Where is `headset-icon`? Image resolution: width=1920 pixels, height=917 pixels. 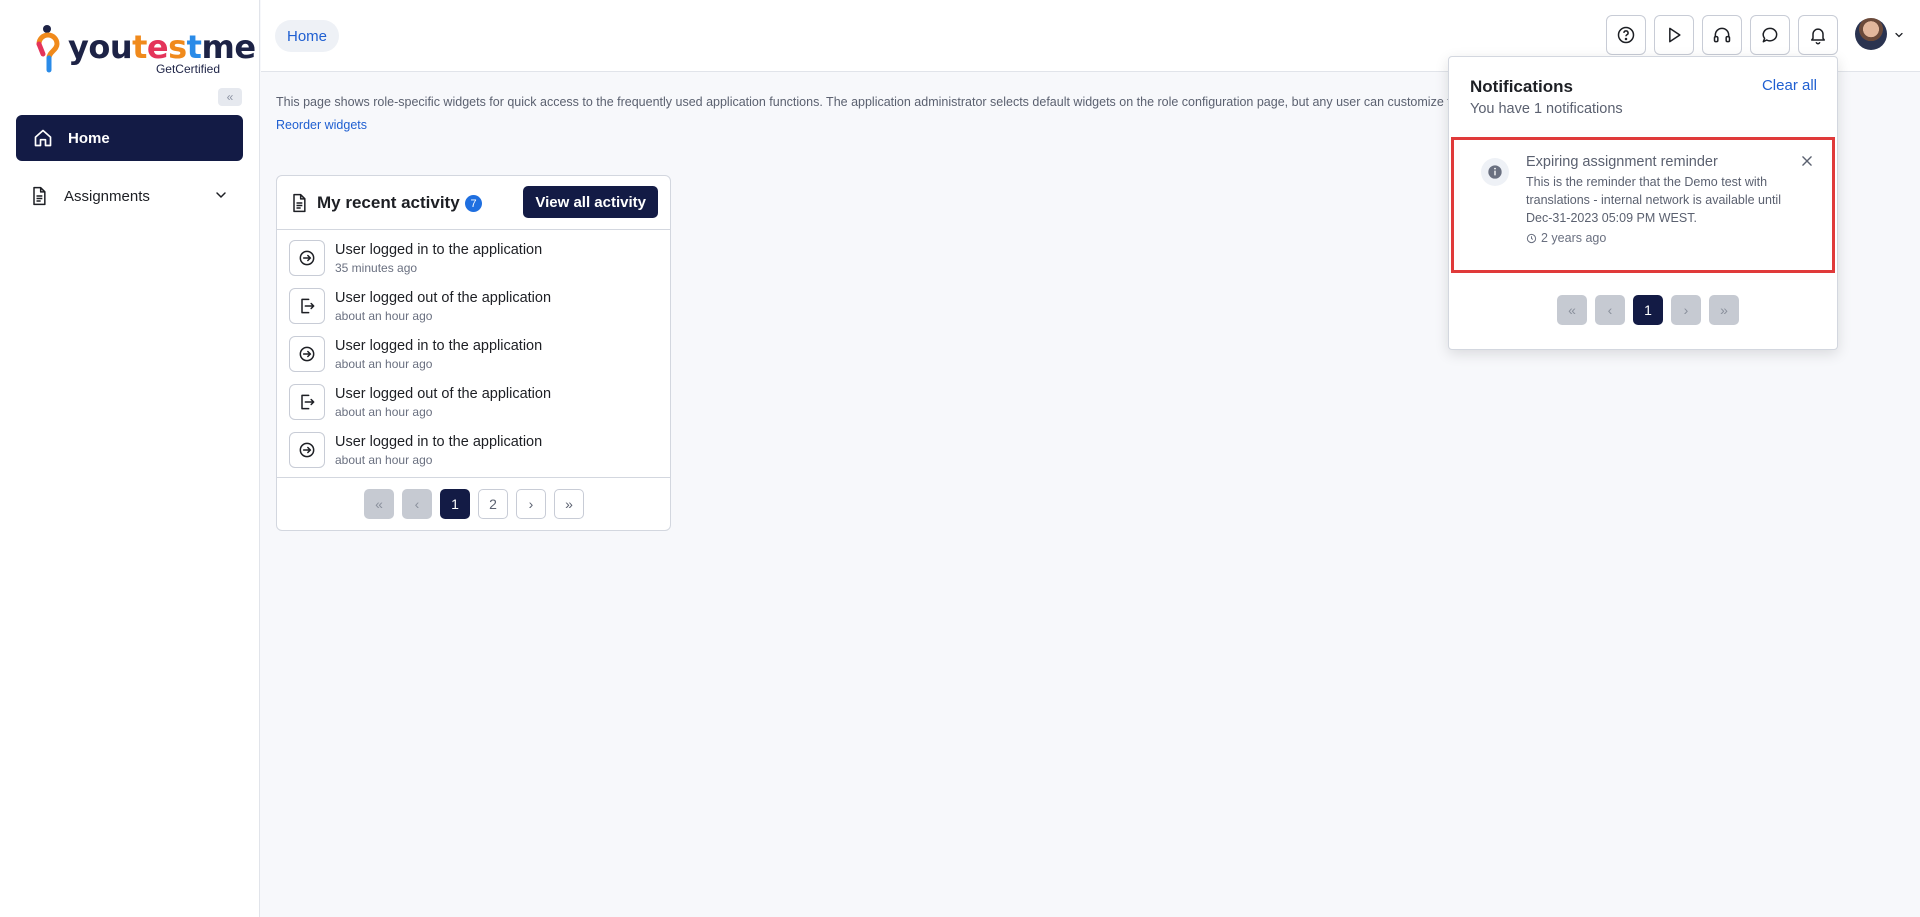 headset-icon is located at coordinates (1722, 35).